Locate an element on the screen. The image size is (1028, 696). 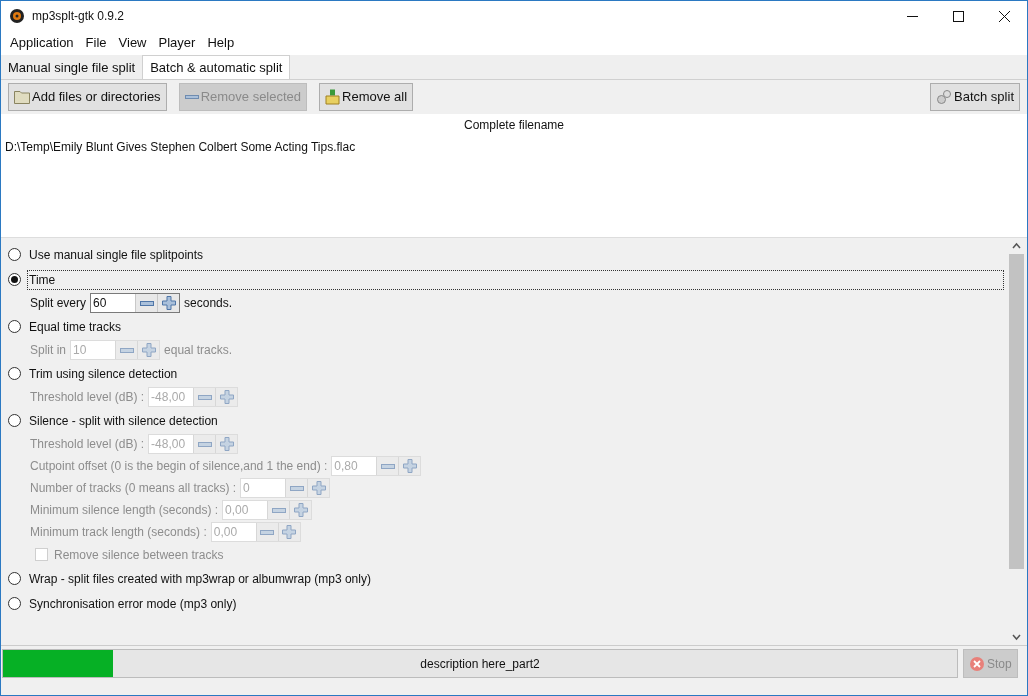
field-label: Minimum silence length (seconds) : is located at coordinates (124, 510).